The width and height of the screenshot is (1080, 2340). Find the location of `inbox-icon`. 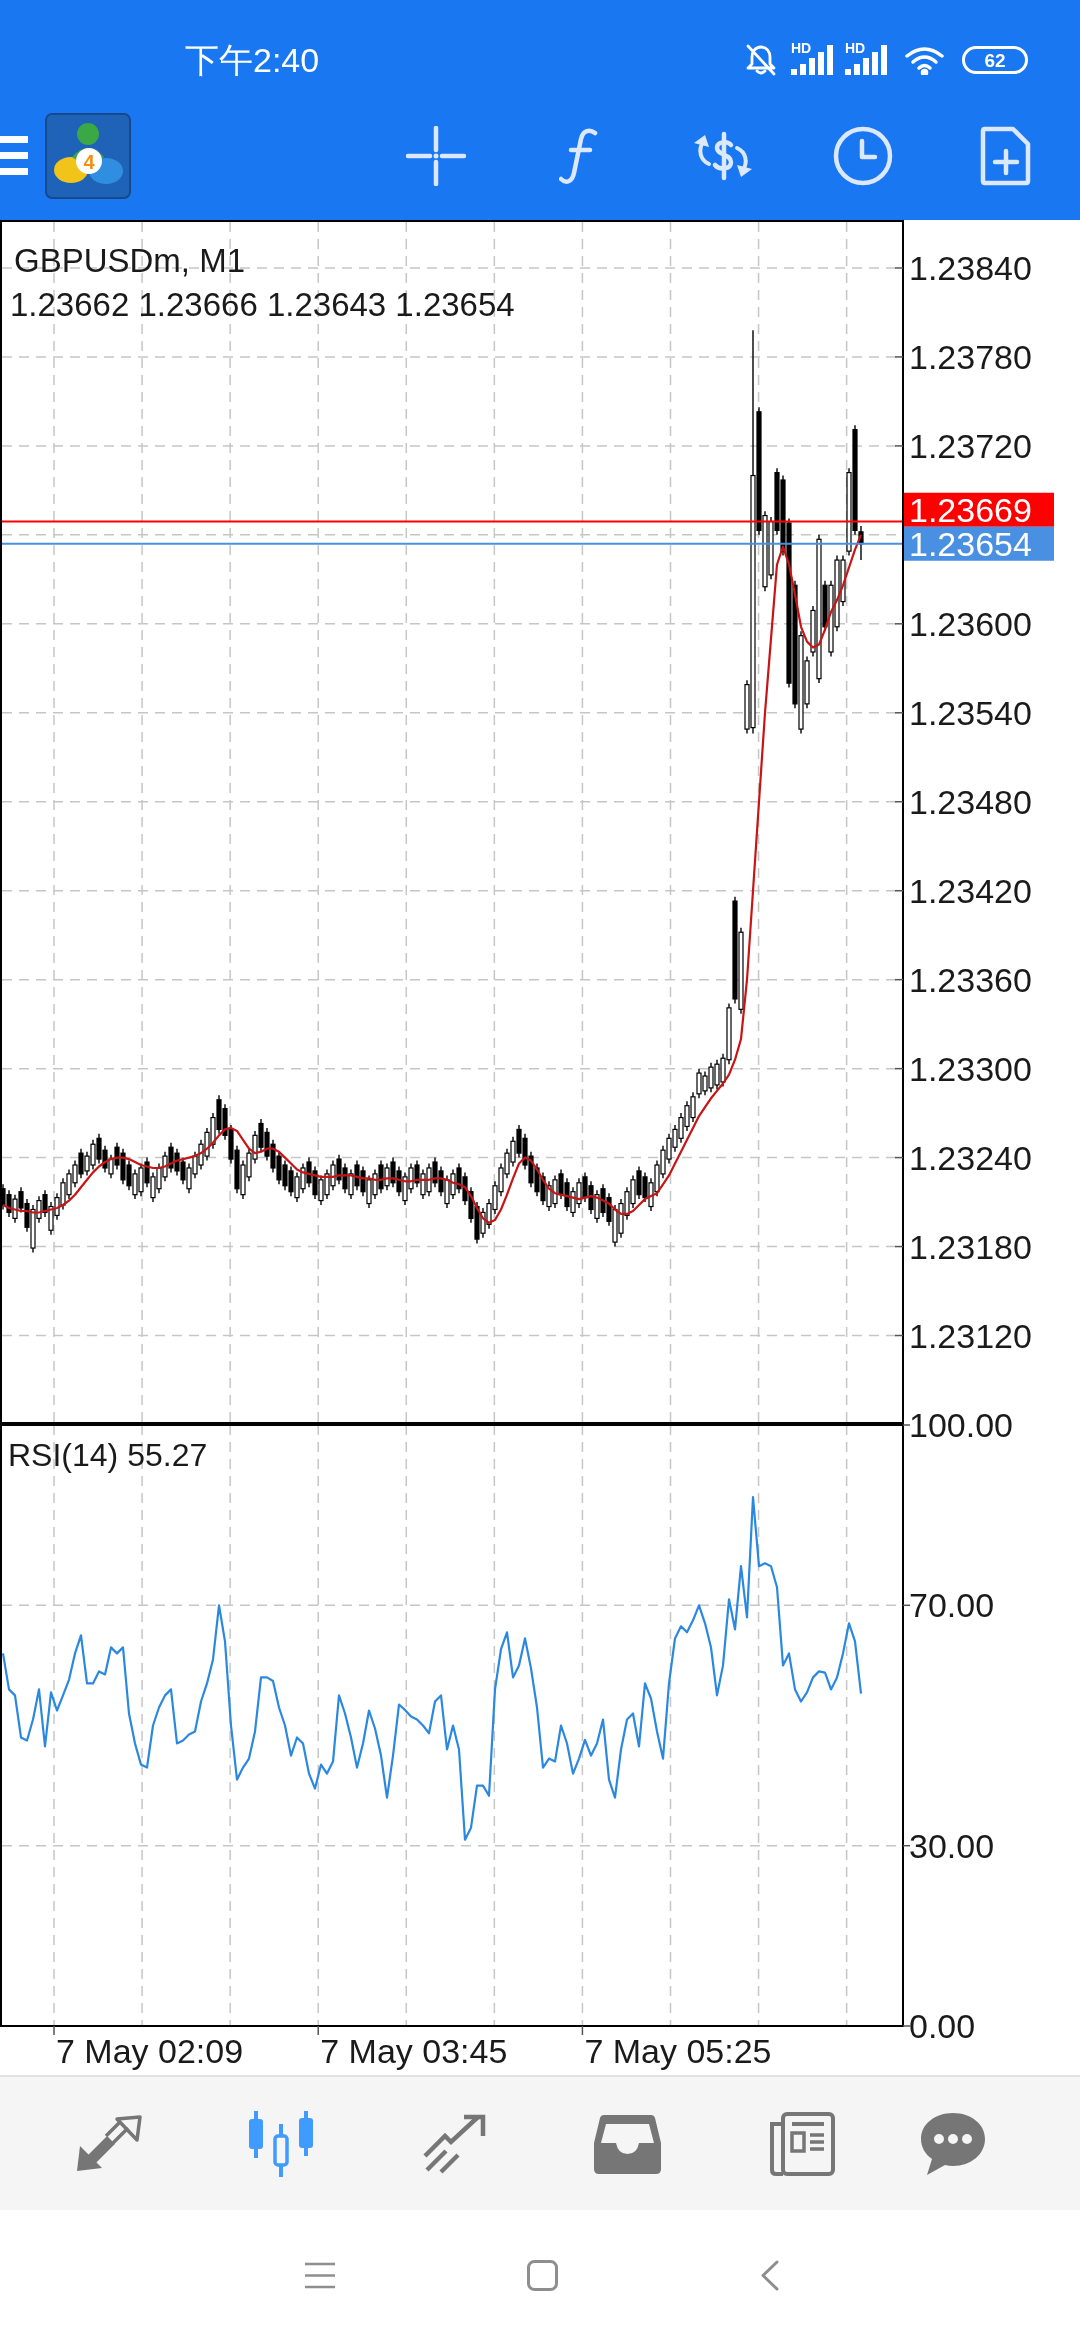

inbox-icon is located at coordinates (627, 2143).